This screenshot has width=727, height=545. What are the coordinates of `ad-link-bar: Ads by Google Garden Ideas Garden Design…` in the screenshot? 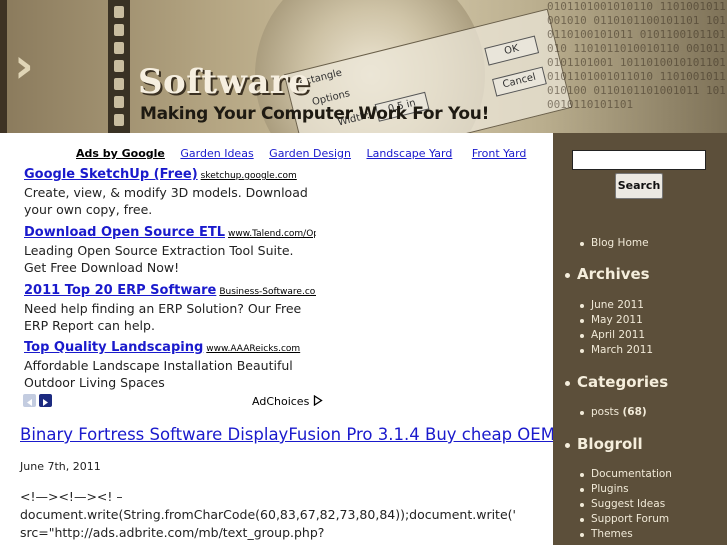 It's located at (307, 153).